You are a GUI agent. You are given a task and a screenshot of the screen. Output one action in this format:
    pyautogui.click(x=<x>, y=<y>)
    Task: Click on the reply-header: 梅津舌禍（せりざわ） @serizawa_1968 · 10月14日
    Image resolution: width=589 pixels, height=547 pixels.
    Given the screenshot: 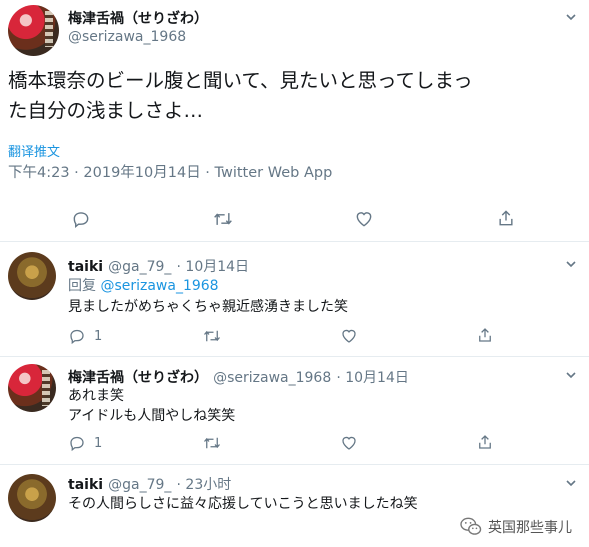 What is the action you would take?
    pyautogui.click(x=238, y=377)
    